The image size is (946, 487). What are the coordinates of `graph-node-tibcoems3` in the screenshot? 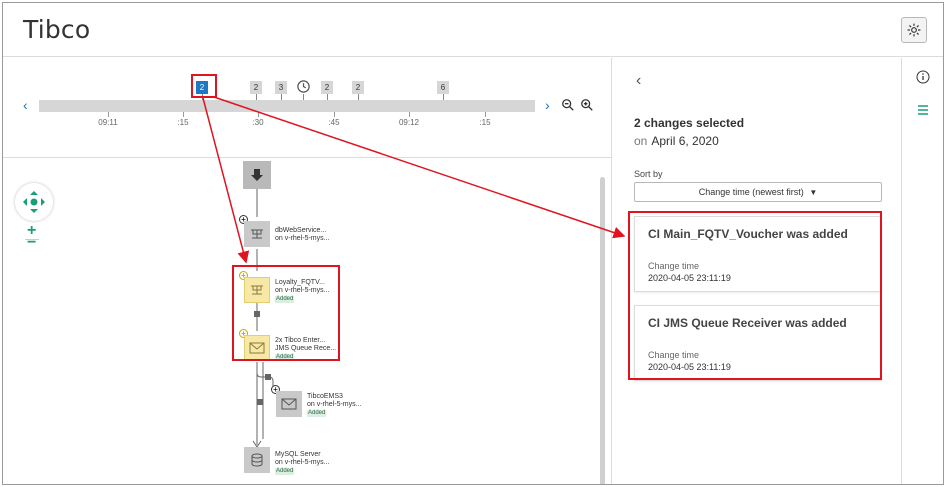 It's located at (289, 404).